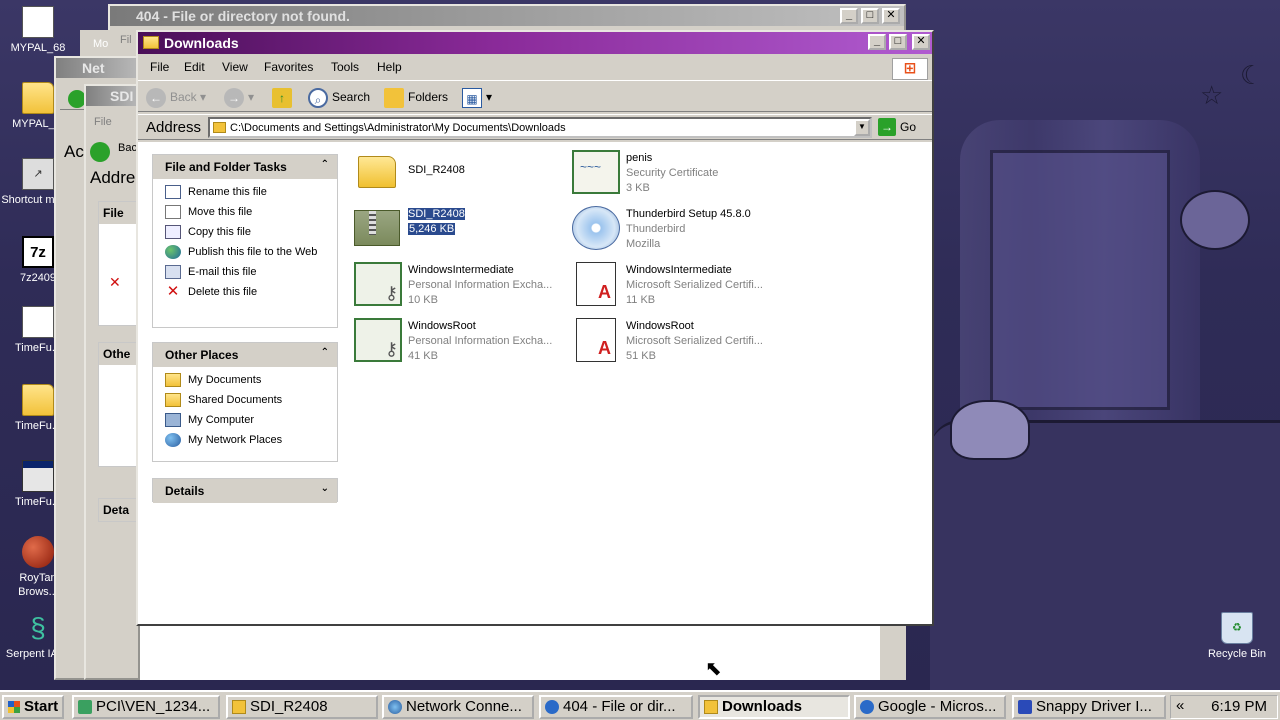 Image resolution: width=1280 pixels, height=720 pixels. I want to click on tasks-fragment: File ✕, so click(118, 263).